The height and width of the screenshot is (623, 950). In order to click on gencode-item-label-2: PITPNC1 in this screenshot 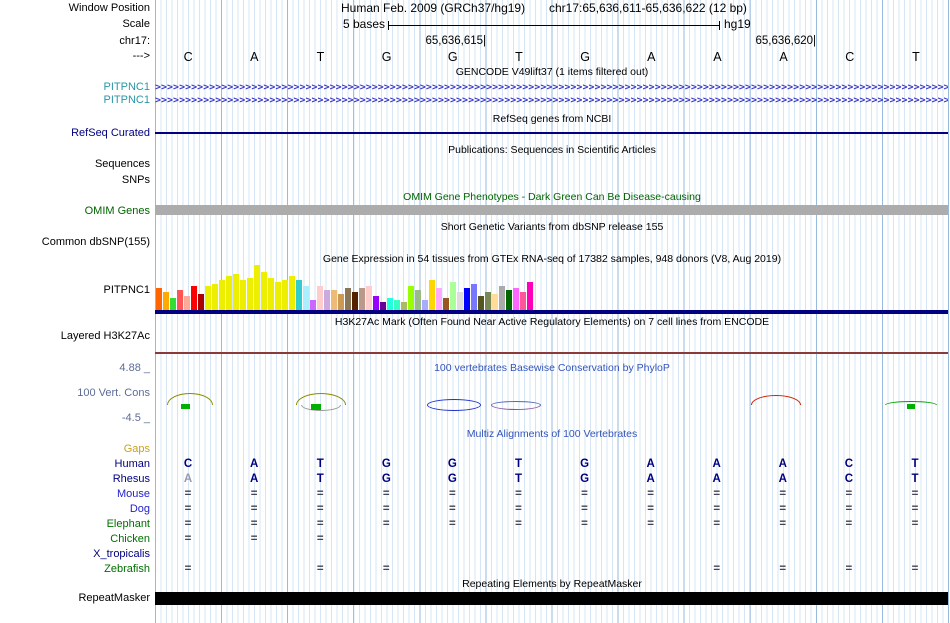, I will do `click(75, 100)`.